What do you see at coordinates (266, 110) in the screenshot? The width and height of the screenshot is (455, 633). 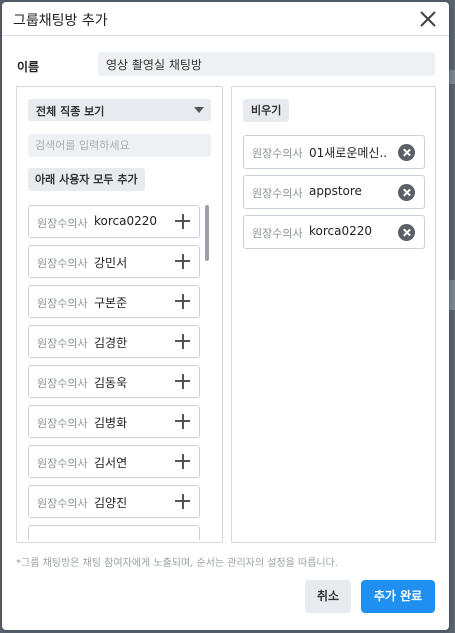 I see `clear-button: 비우기` at bounding box center [266, 110].